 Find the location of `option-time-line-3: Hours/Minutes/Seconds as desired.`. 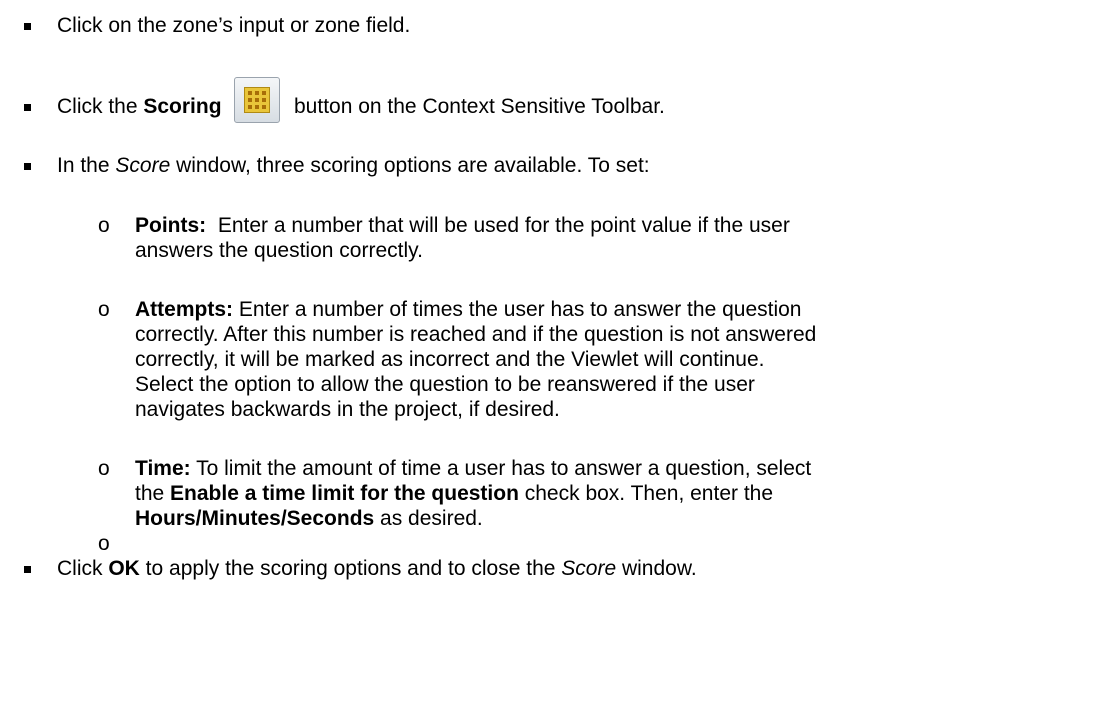

option-time-line-3: Hours/Minutes/Seconds as desired. is located at coordinates (309, 518).